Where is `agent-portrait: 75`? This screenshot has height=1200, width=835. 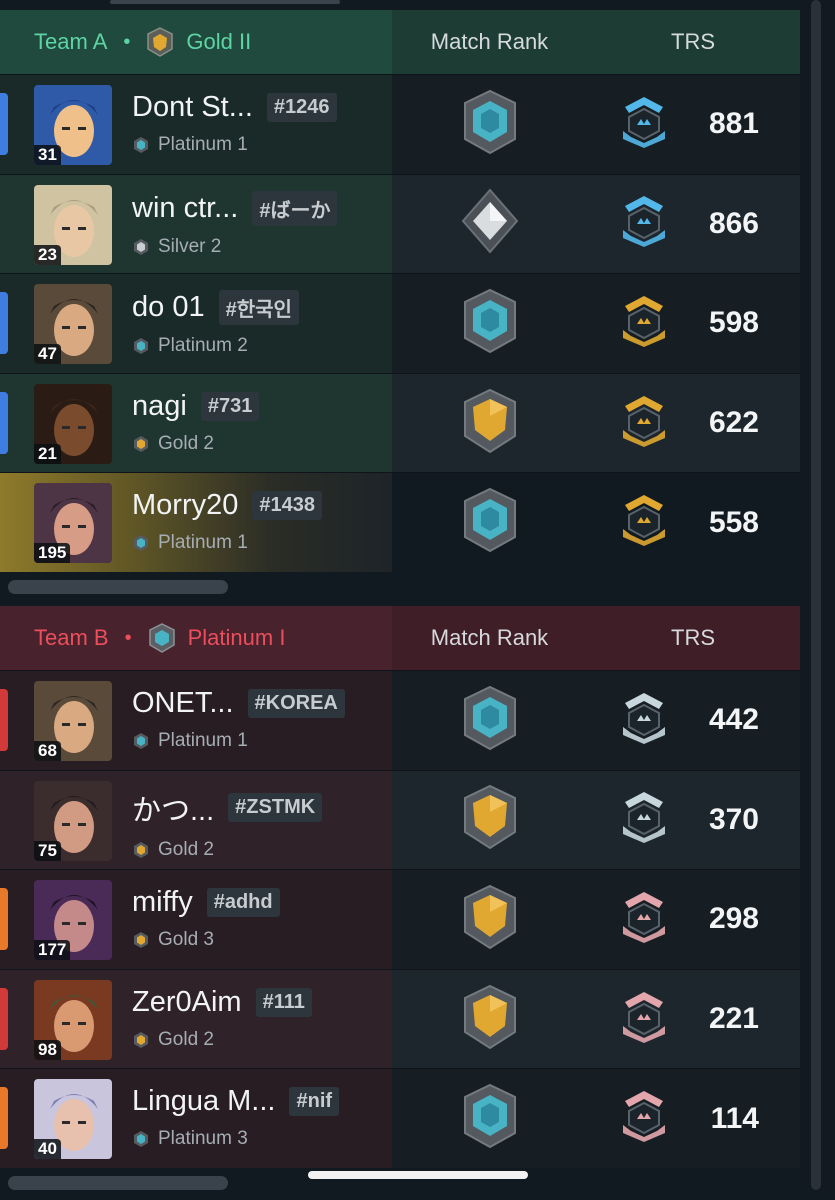 agent-portrait: 75 is located at coordinates (73, 820).